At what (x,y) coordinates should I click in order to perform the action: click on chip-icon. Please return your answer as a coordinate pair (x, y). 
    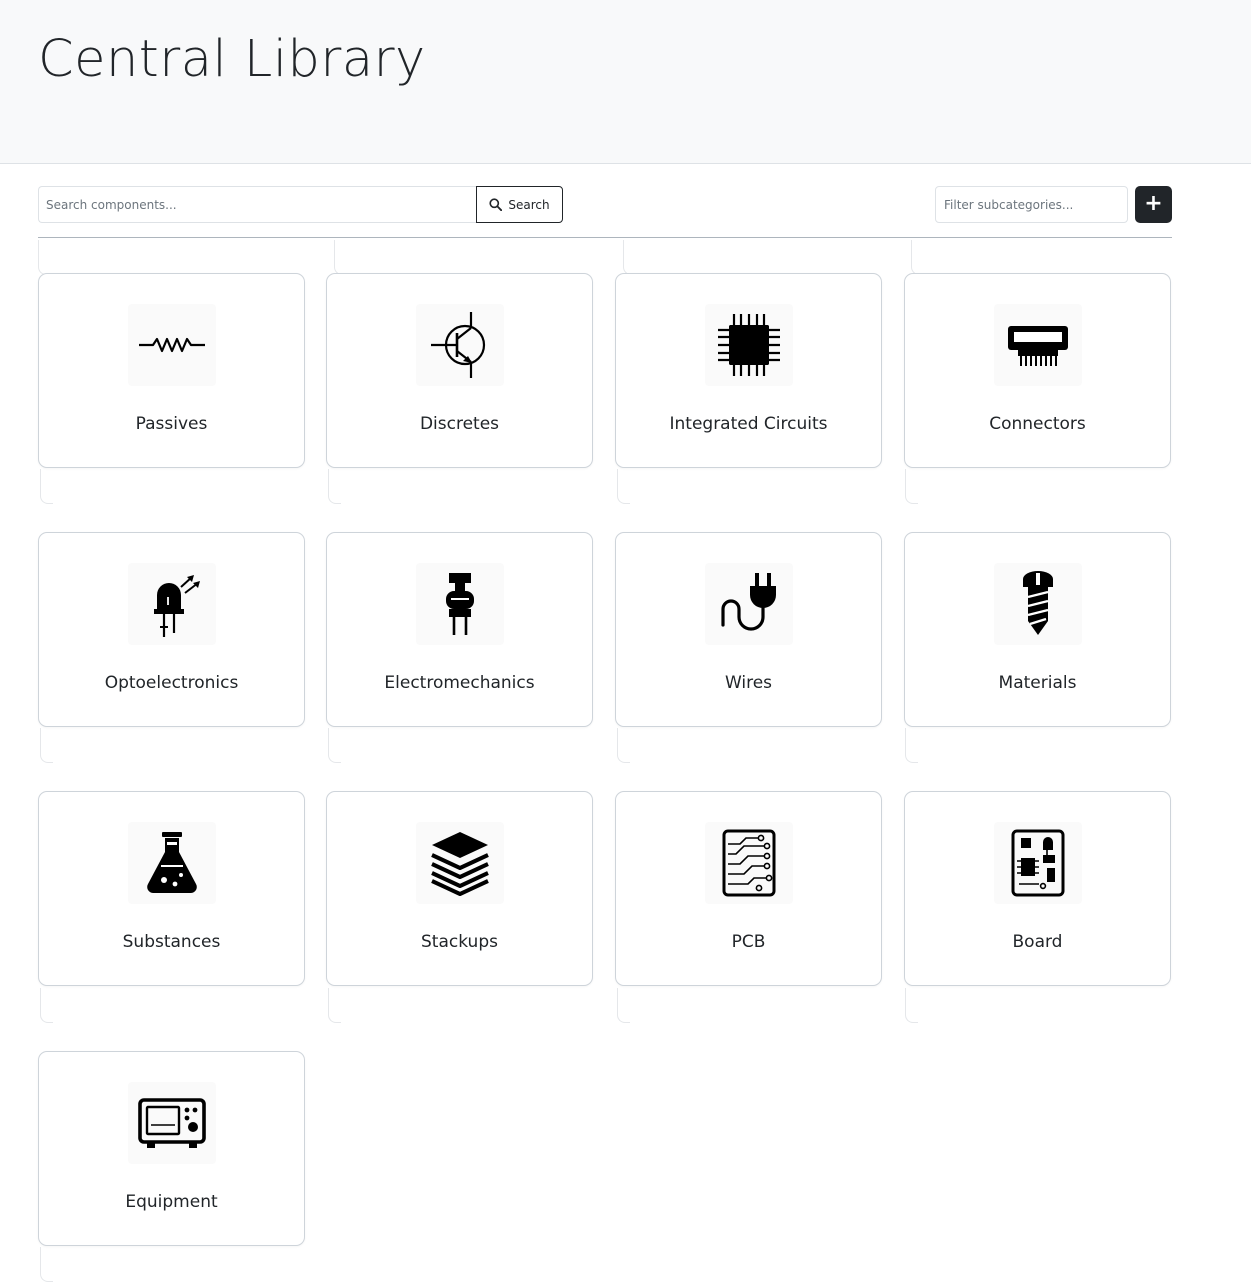
    Looking at the image, I should click on (749, 345).